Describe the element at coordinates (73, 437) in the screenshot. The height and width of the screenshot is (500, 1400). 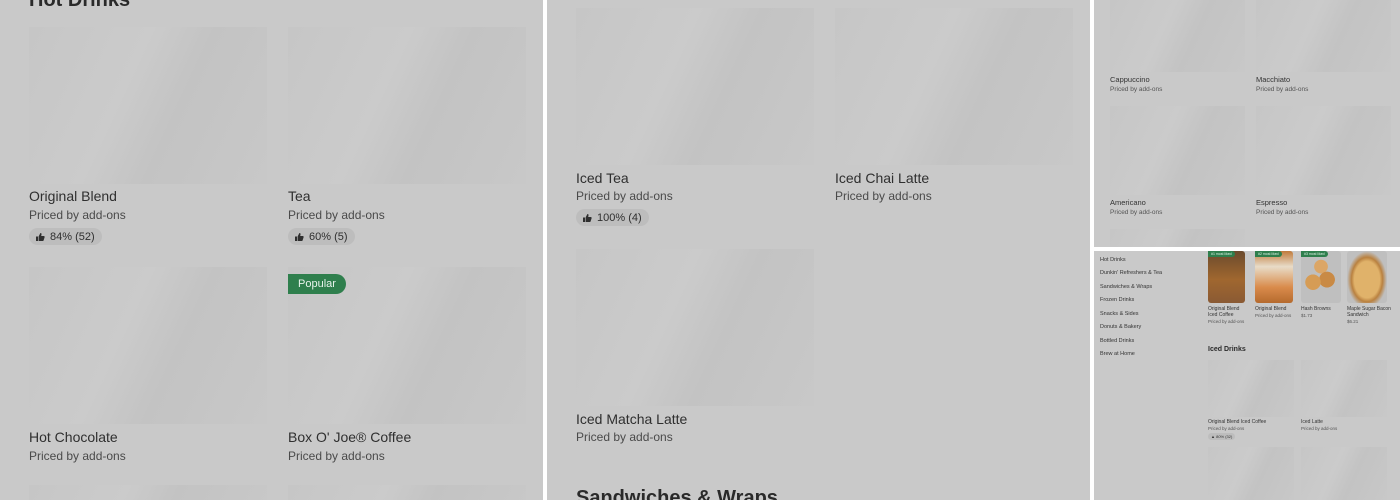
I see `item-name: Hot Chocolate` at that location.